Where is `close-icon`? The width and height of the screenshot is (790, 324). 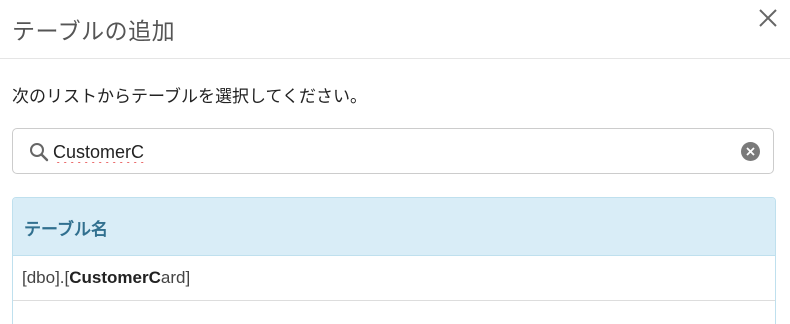 close-icon is located at coordinates (768, 18).